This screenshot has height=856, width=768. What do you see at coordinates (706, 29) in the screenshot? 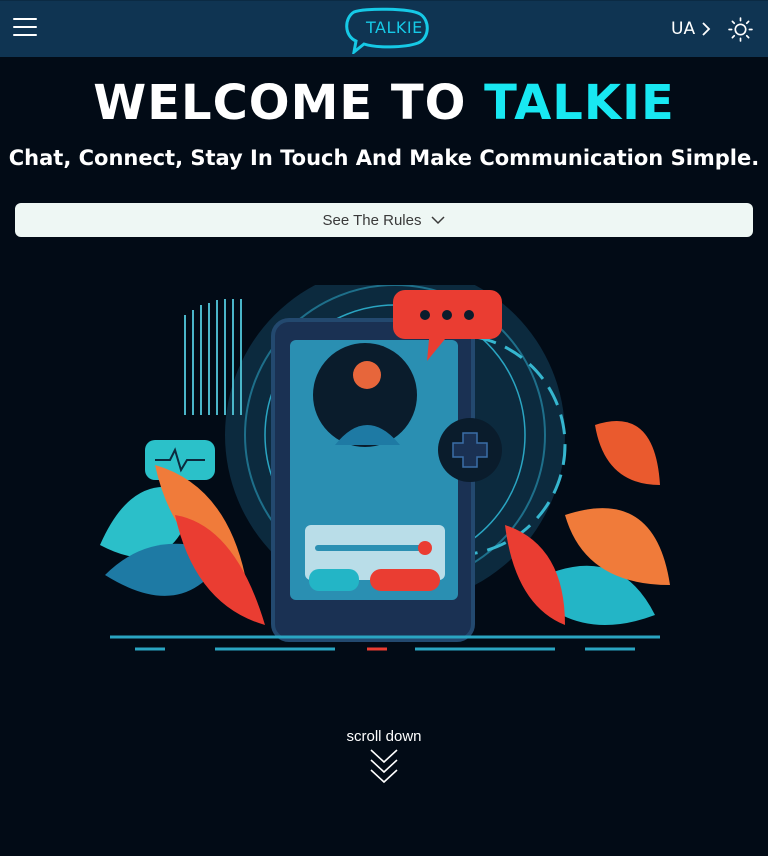
I see `chevron-right-icon` at bounding box center [706, 29].